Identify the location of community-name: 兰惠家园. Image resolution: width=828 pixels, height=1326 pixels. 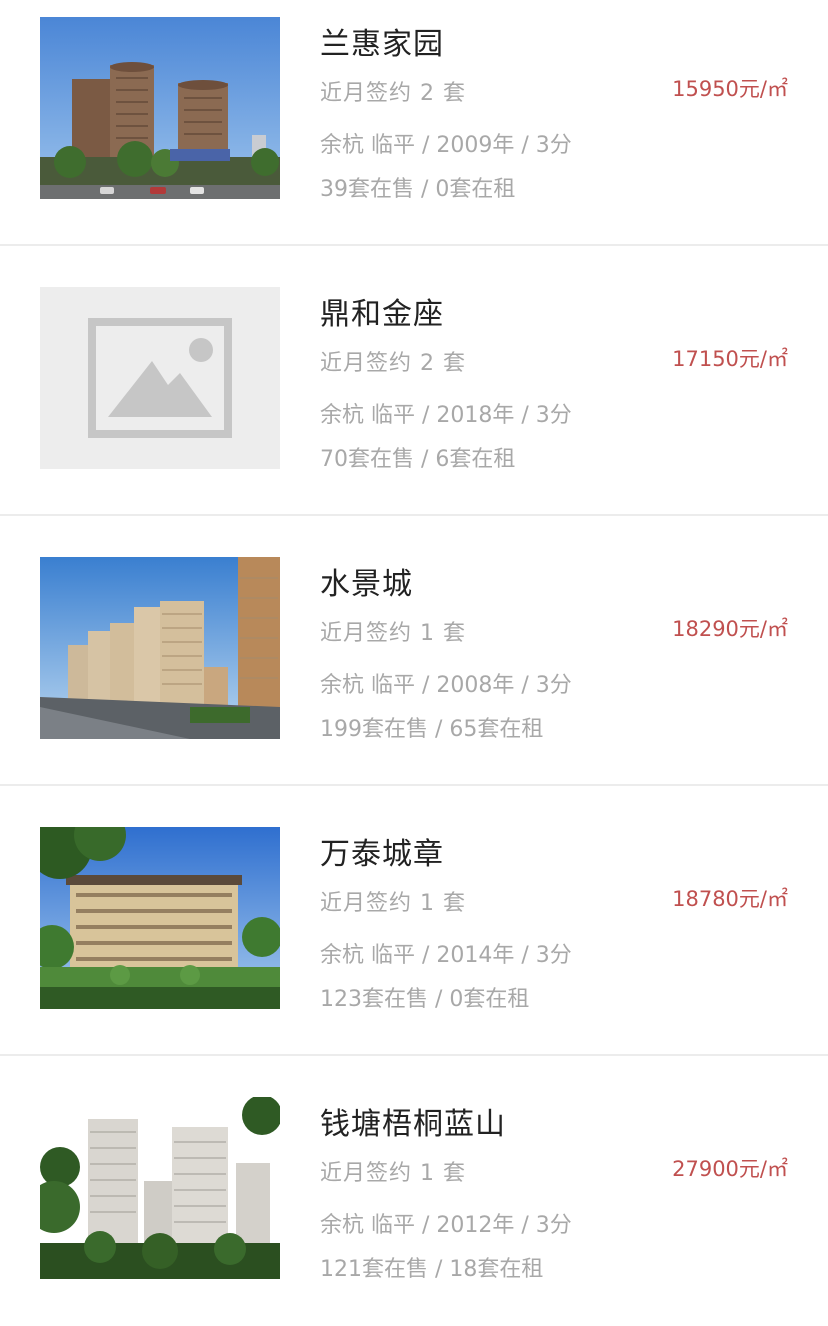
(382, 44).